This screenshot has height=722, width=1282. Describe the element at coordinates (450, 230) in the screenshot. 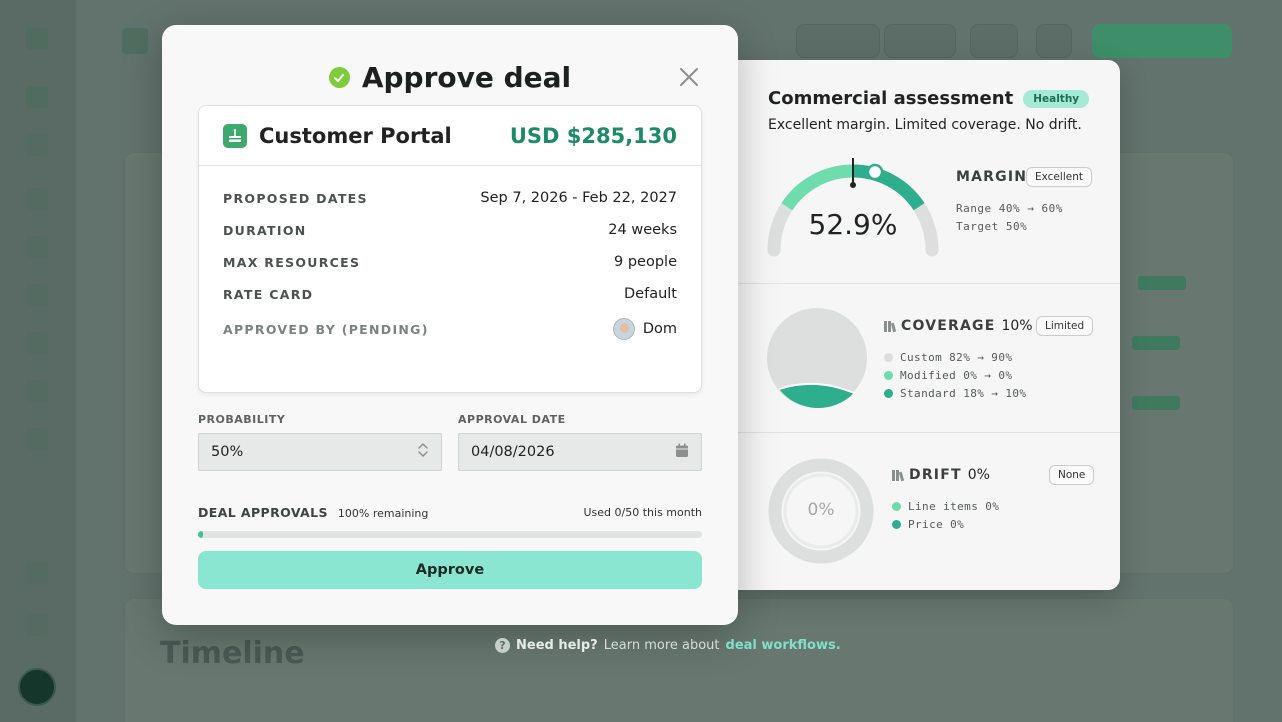

I see `deal-row-duration: DURATION 24 weeks` at that location.